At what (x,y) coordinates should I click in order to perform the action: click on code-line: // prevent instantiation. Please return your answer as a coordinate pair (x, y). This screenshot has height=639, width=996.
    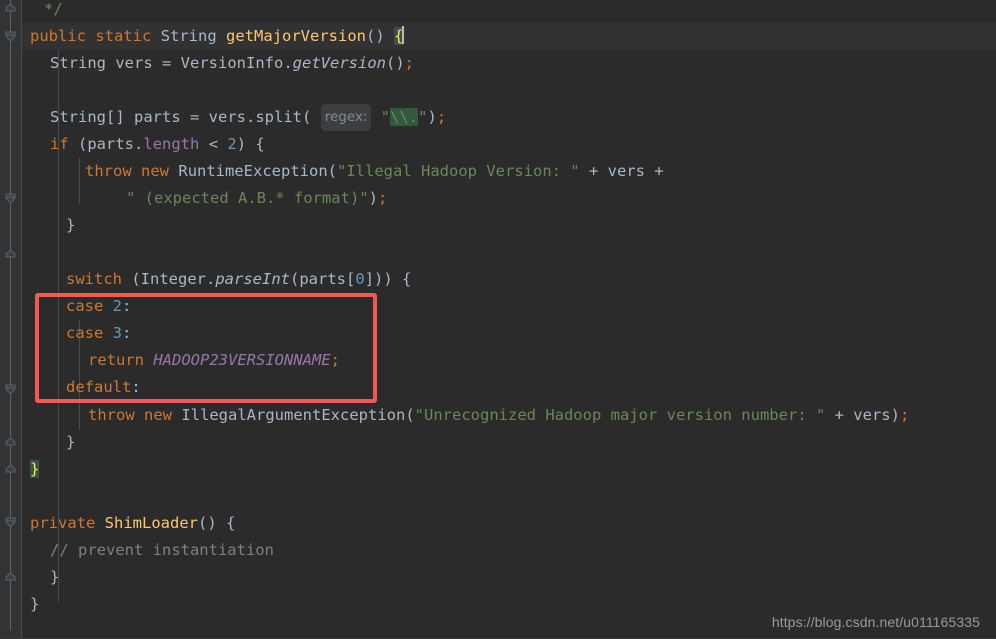
    Looking at the image, I should click on (162, 550).